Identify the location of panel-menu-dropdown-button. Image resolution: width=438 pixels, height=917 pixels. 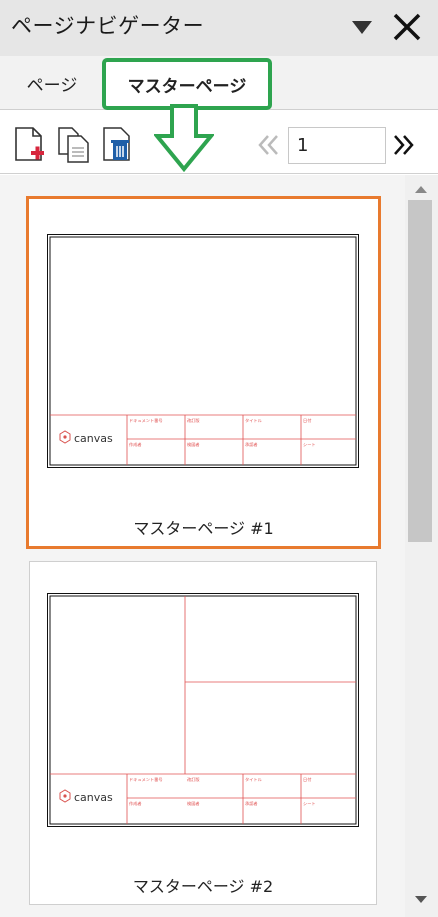
(362, 28).